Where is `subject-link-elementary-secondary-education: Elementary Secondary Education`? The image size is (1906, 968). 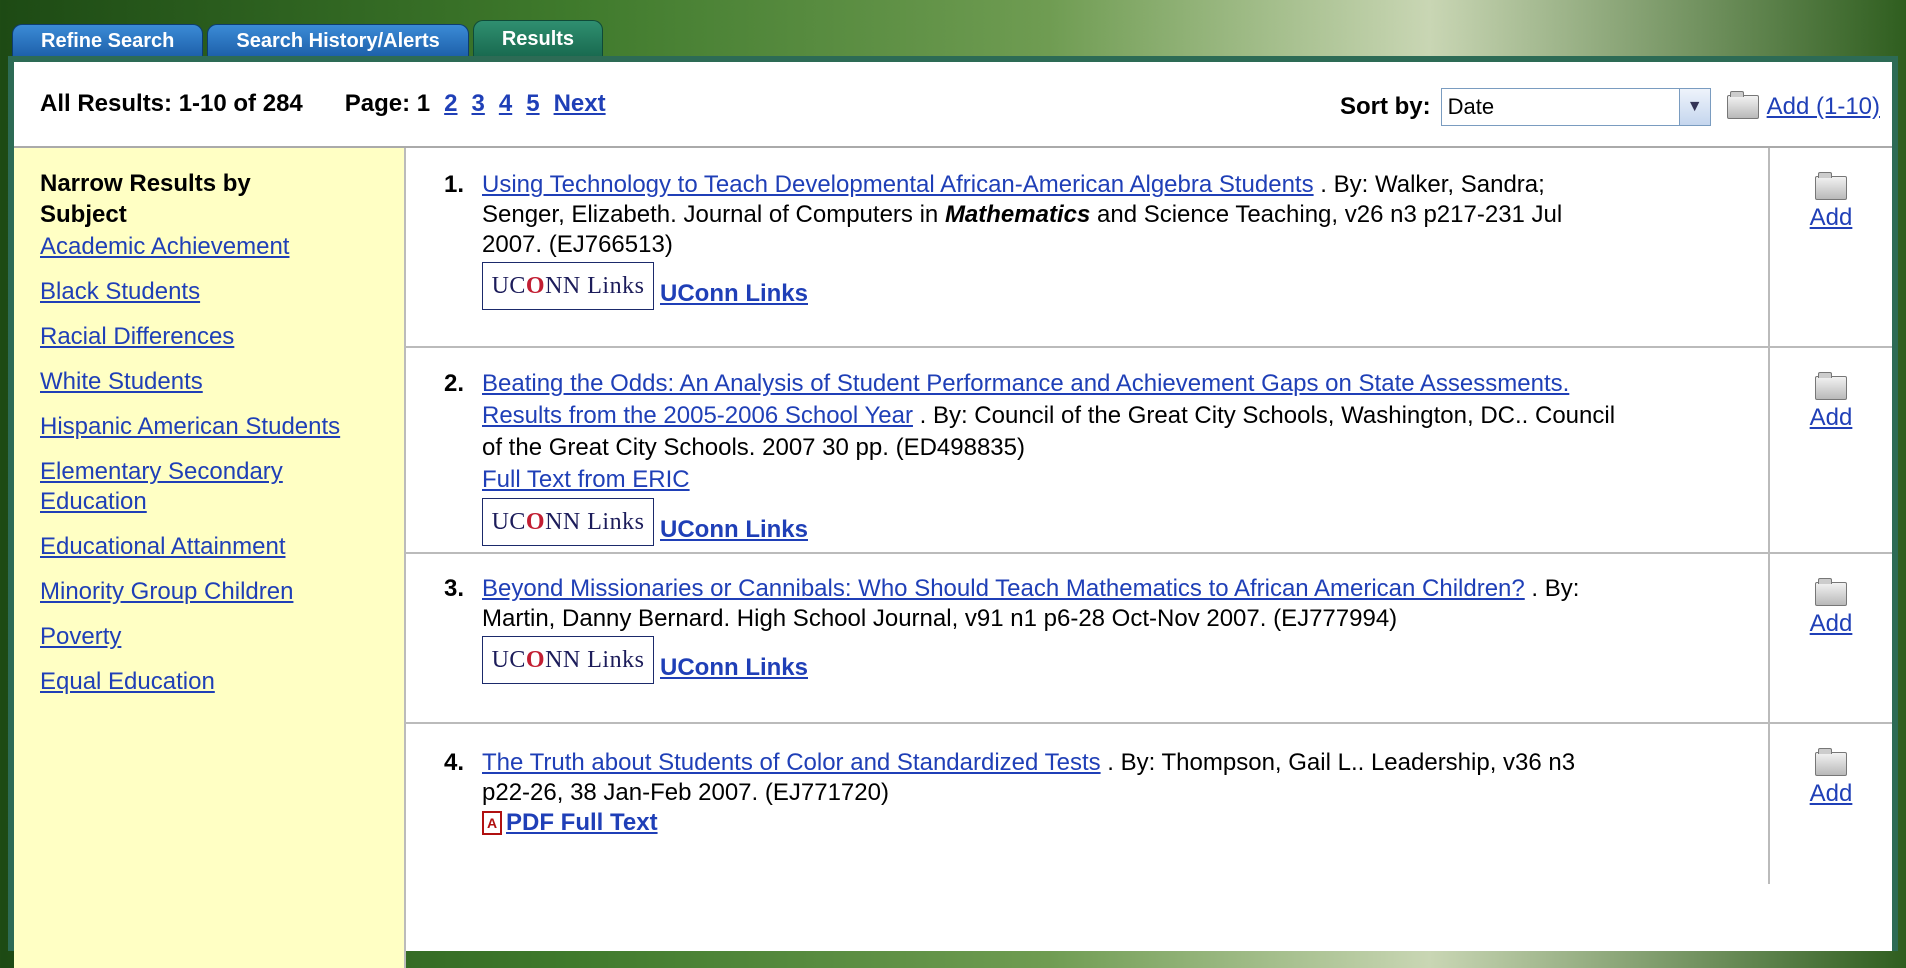 subject-link-elementary-secondary-education: Elementary Secondary Education is located at coordinates (200, 487).